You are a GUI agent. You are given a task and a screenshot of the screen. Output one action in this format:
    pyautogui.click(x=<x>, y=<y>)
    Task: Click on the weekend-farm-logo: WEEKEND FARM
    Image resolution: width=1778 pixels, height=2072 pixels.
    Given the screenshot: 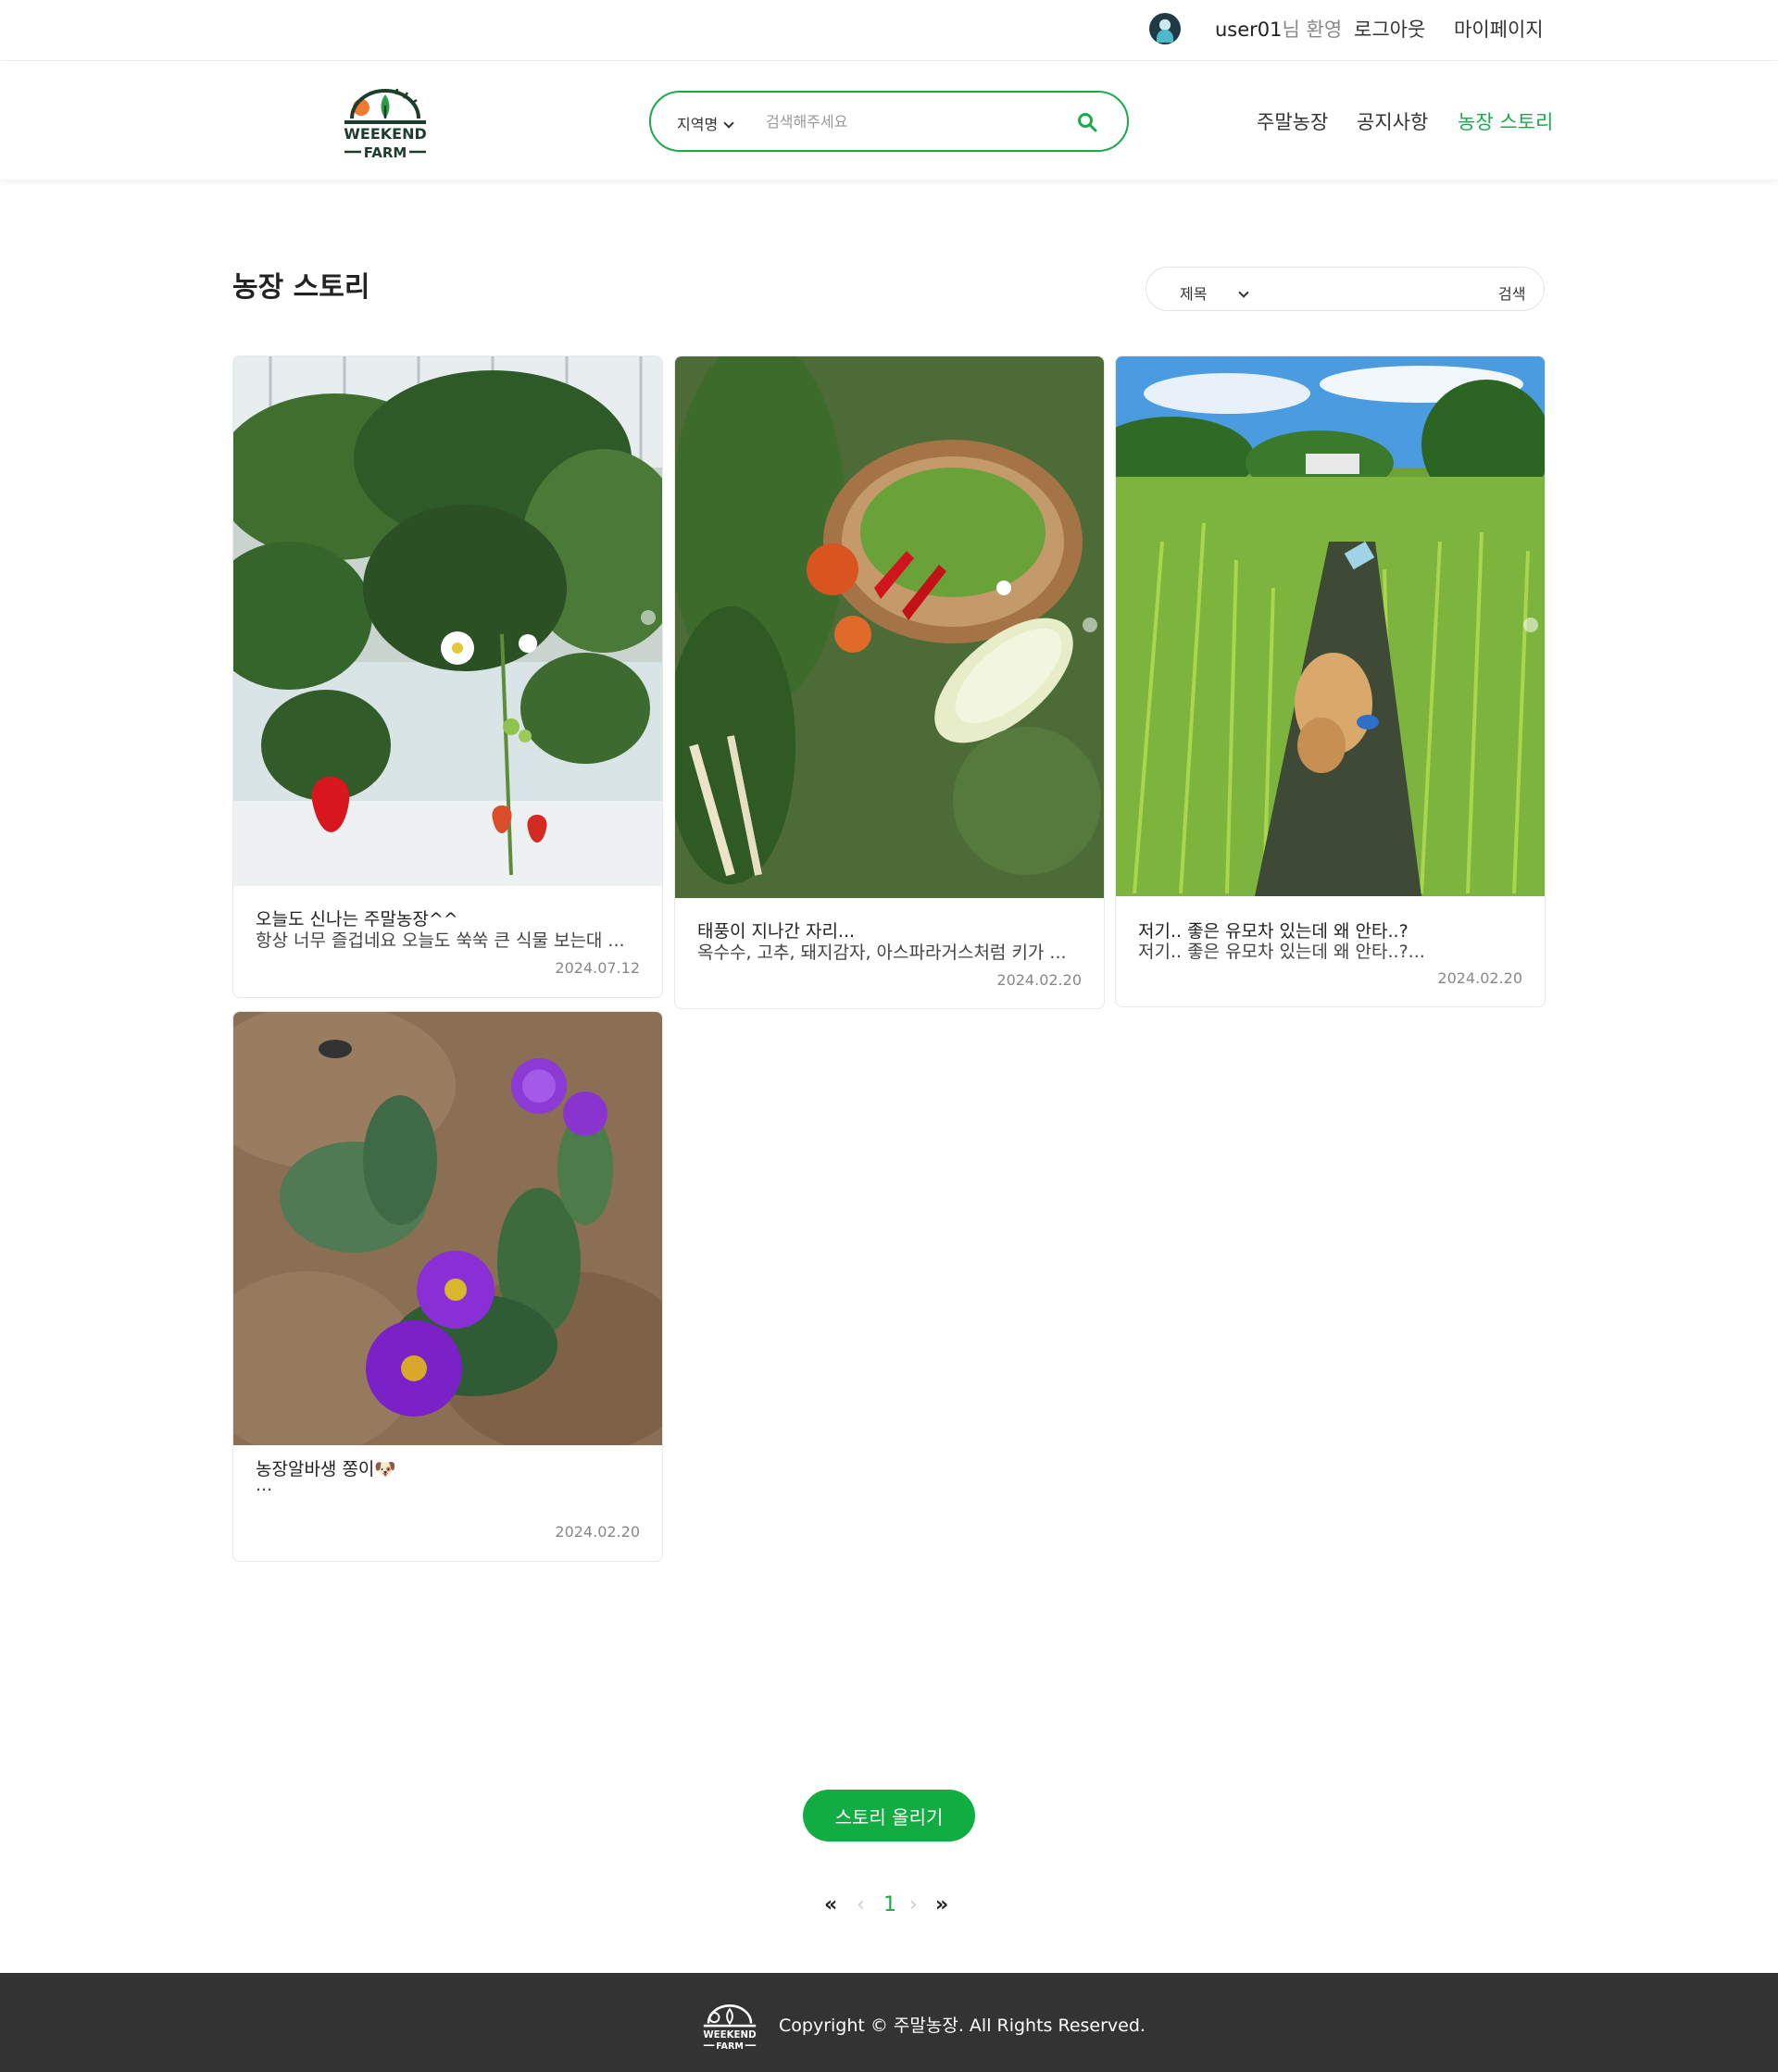 What is the action you would take?
    pyautogui.click(x=385, y=125)
    